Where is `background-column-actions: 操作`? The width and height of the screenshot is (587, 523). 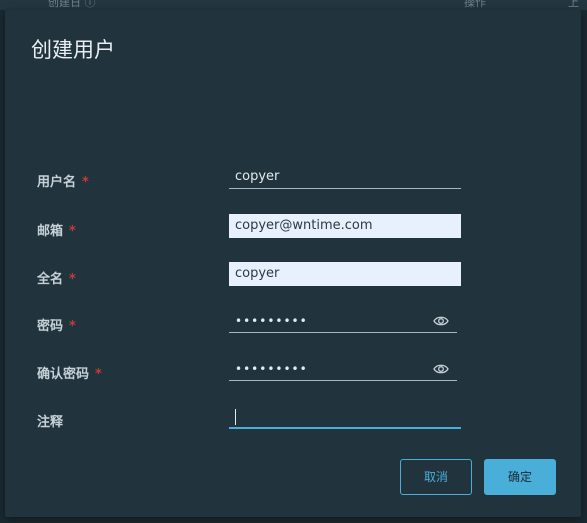 background-column-actions: 操作 is located at coordinates (475, 4).